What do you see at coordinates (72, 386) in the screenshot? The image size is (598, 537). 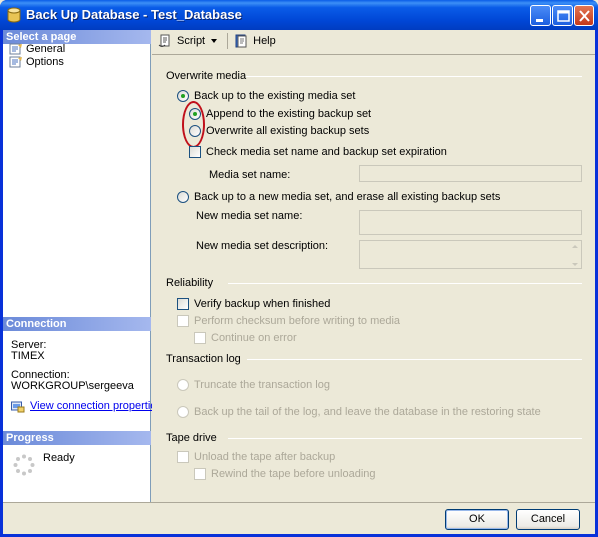 I see `connection-value: WORKGROUP\sergeeva` at bounding box center [72, 386].